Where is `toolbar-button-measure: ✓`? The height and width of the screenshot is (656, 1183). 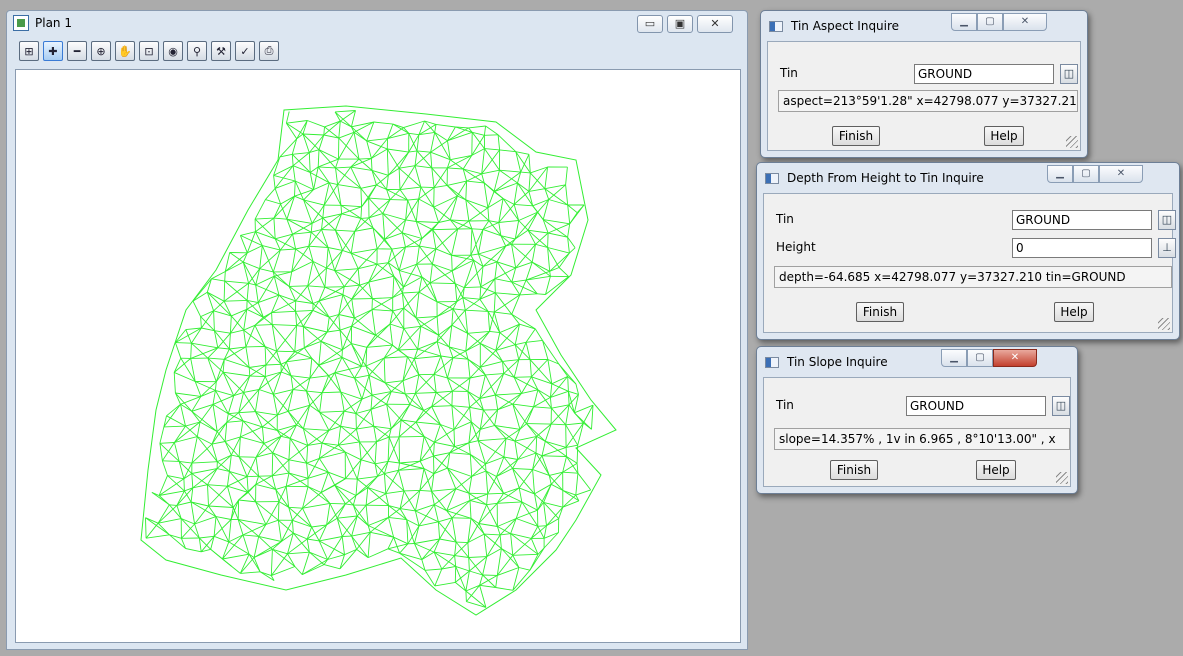
toolbar-button-measure: ✓ is located at coordinates (245, 51).